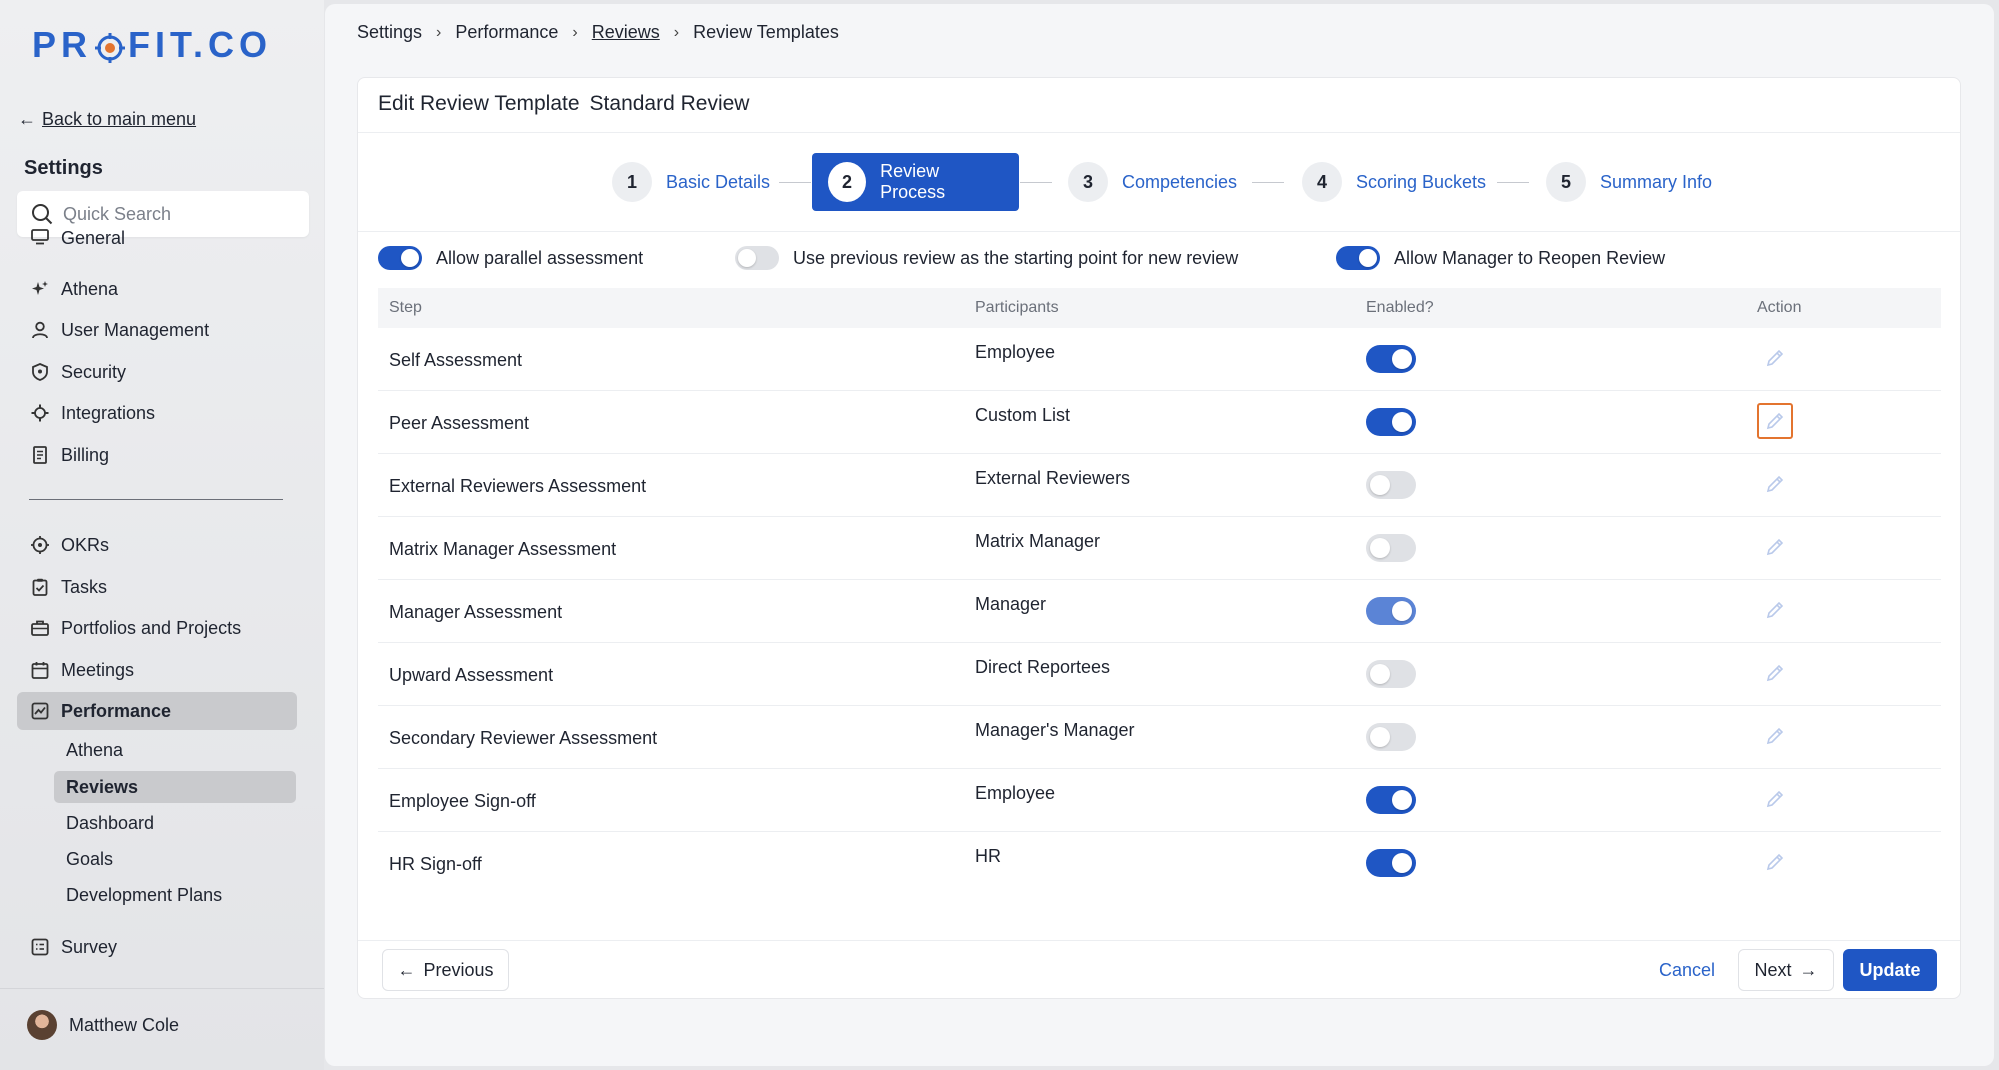  What do you see at coordinates (1773, 969) in the screenshot?
I see `next-label: Next` at bounding box center [1773, 969].